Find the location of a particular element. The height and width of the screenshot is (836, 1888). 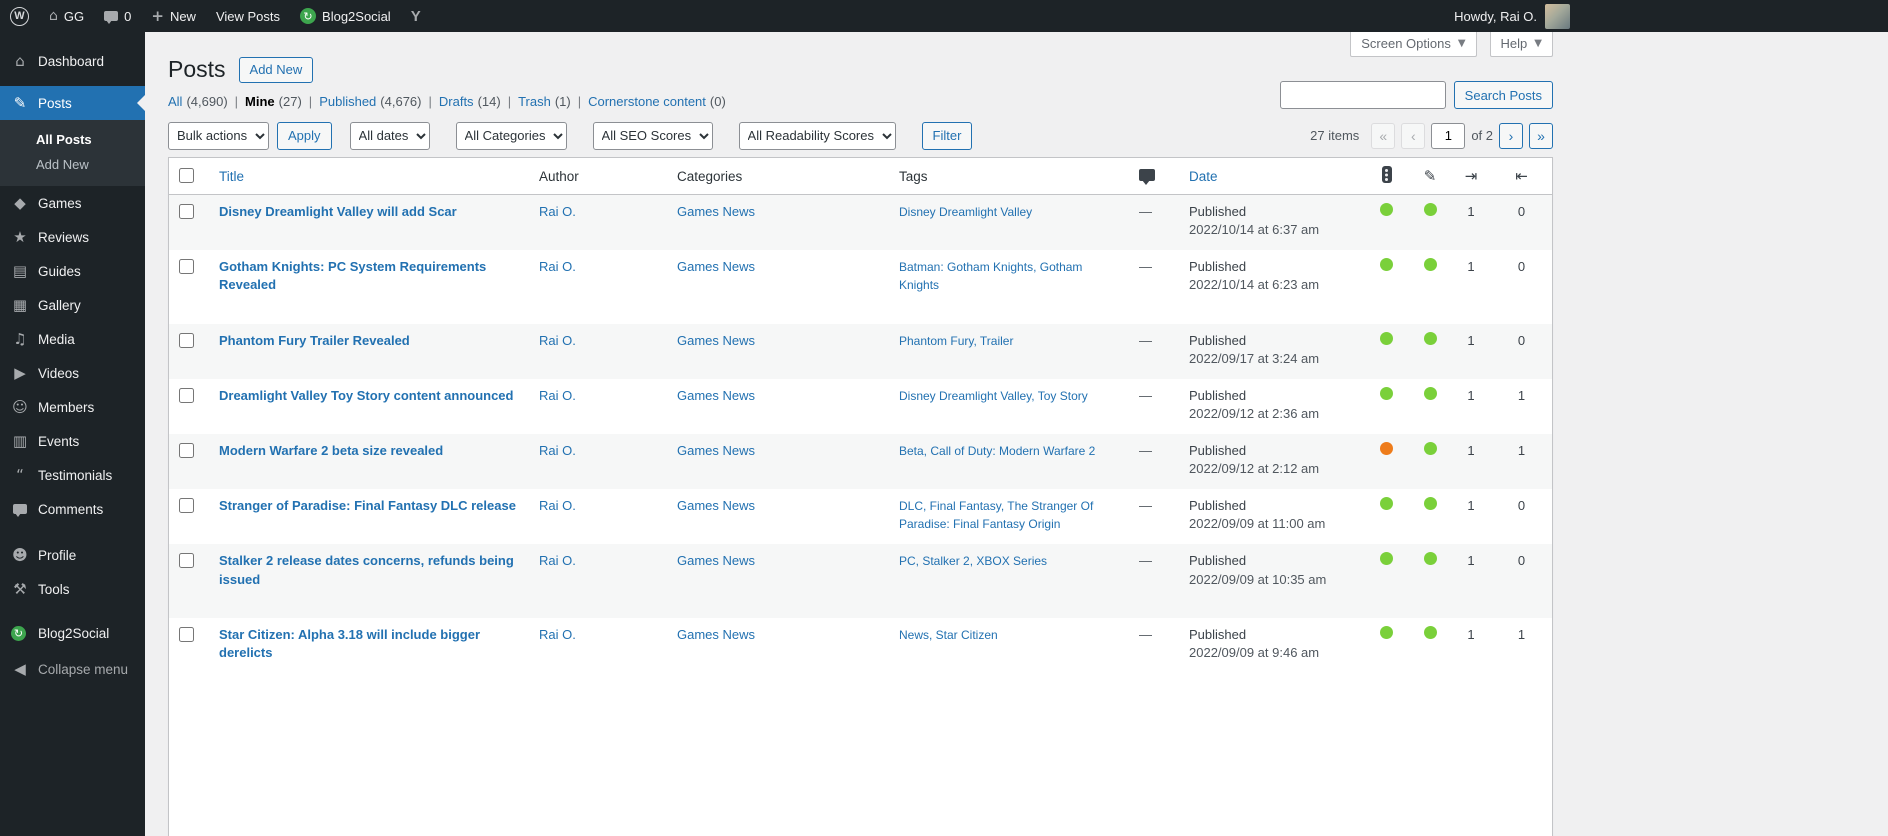

tags-link: News, Star Citizen is located at coordinates (948, 635).